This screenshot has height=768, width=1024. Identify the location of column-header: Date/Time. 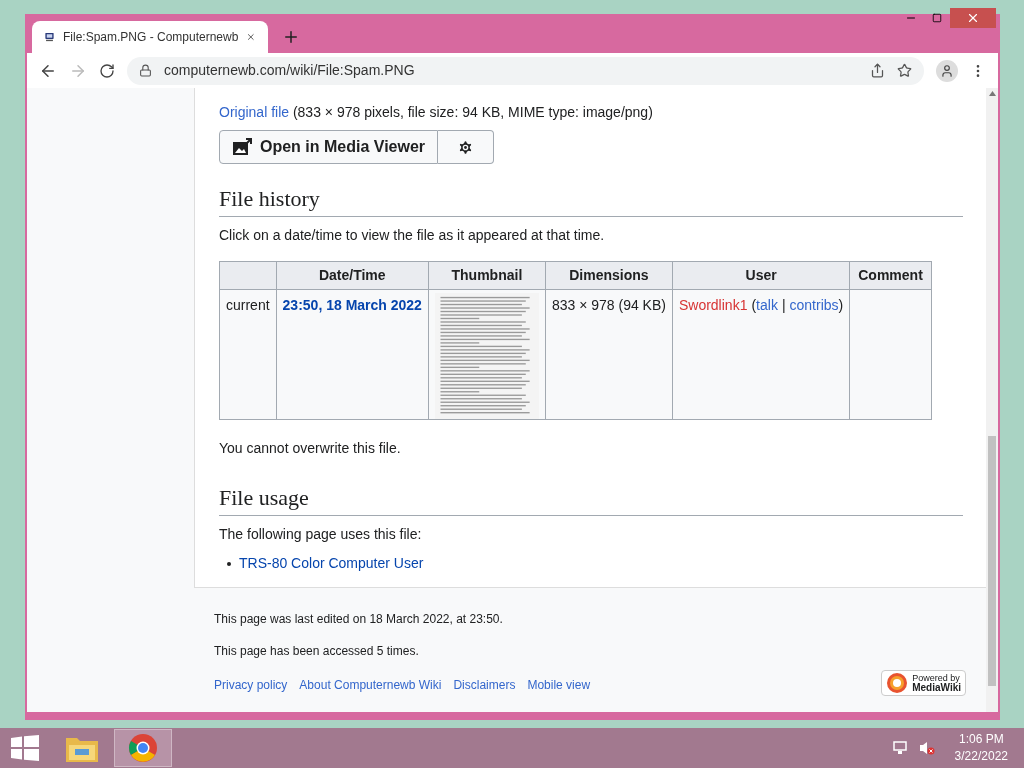
(352, 275).